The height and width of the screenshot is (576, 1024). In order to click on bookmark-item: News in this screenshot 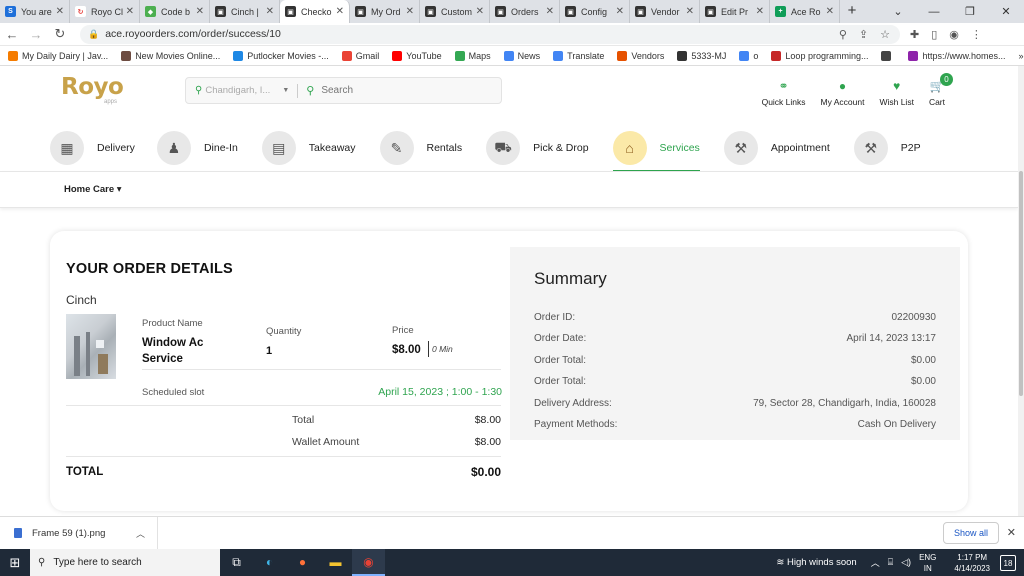, I will do `click(522, 55)`.